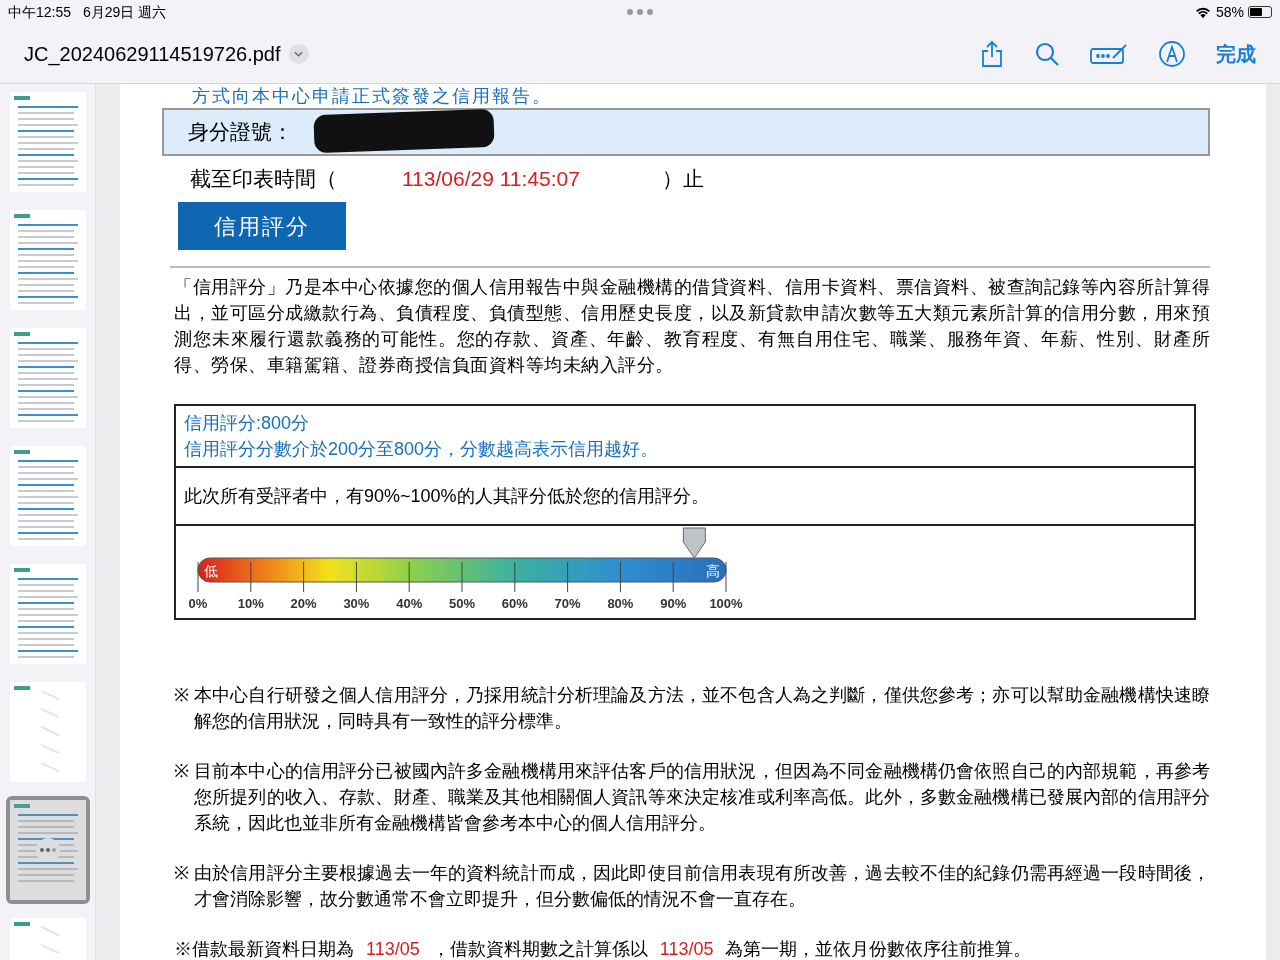 This screenshot has height=960, width=1280. Describe the element at coordinates (1202, 12) in the screenshot. I see `wifi-icon` at that location.